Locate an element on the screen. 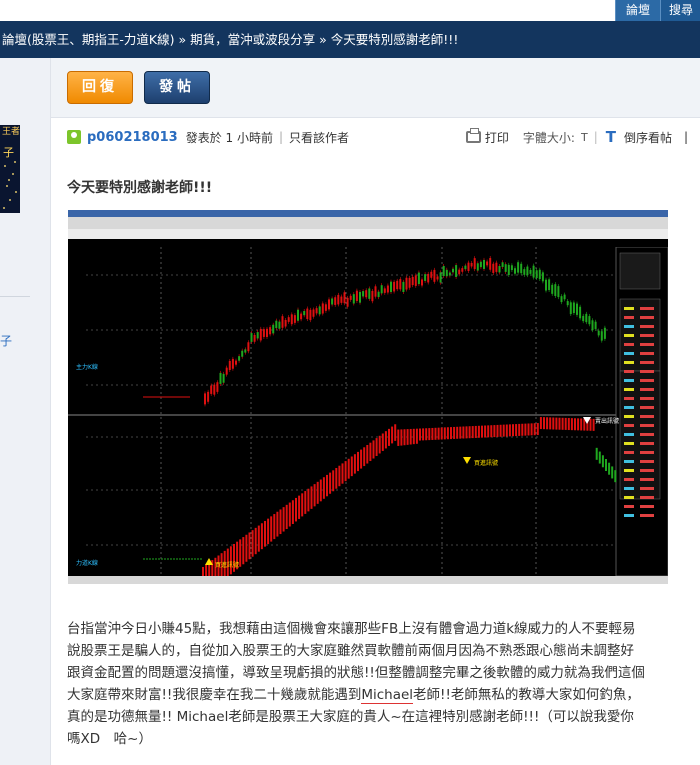 This screenshot has height=765, width=700. new-post-button: 發帖 is located at coordinates (177, 87).